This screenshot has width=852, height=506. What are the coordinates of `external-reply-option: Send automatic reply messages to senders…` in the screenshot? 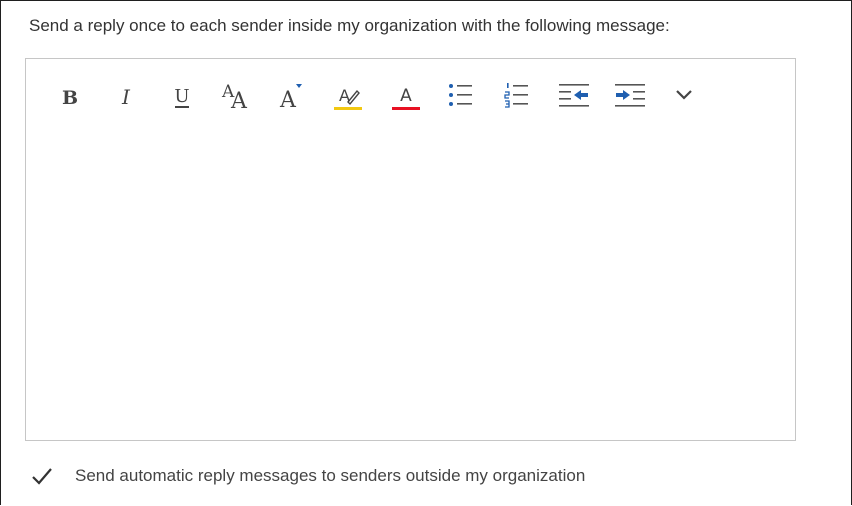 It's located at (307, 476).